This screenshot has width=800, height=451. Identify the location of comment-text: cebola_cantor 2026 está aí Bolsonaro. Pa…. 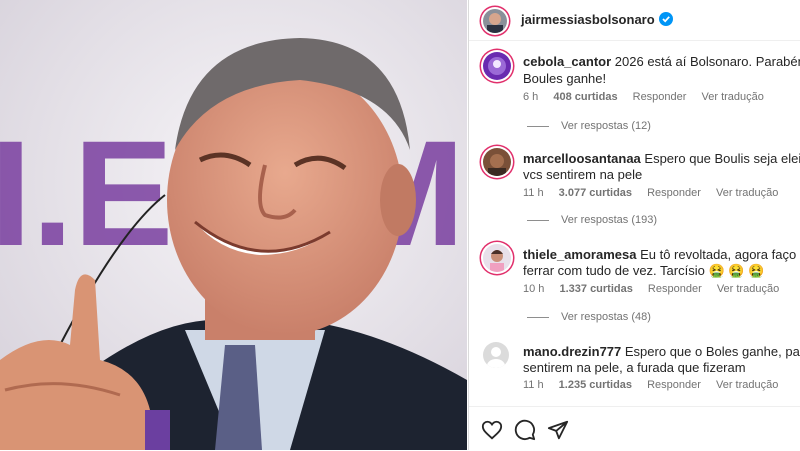
(661, 61).